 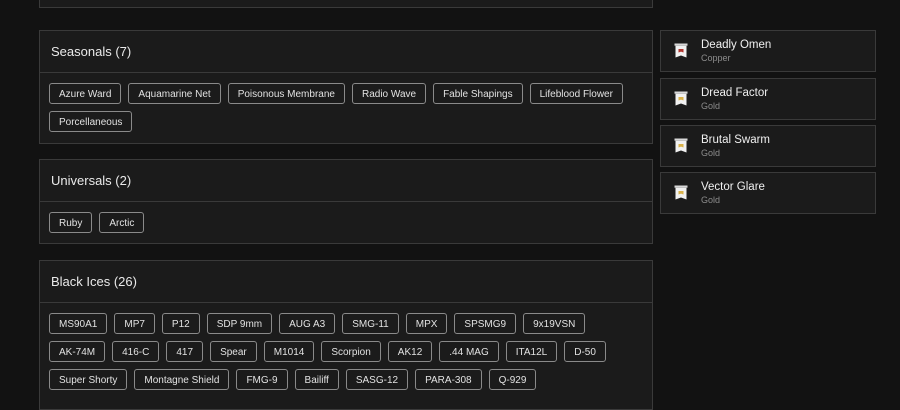 I want to click on charm-card-text: Deadly Omen Copper, so click(x=736, y=51).